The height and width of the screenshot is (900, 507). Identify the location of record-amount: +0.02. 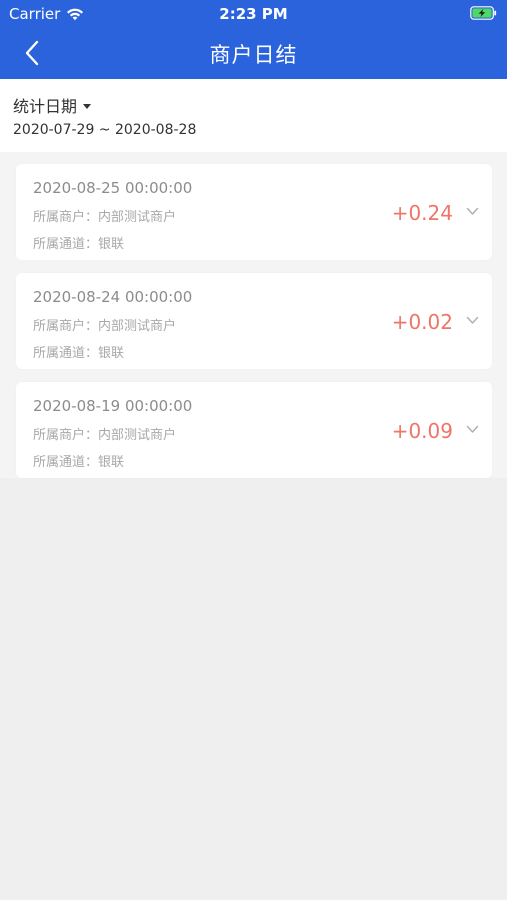
(422, 322).